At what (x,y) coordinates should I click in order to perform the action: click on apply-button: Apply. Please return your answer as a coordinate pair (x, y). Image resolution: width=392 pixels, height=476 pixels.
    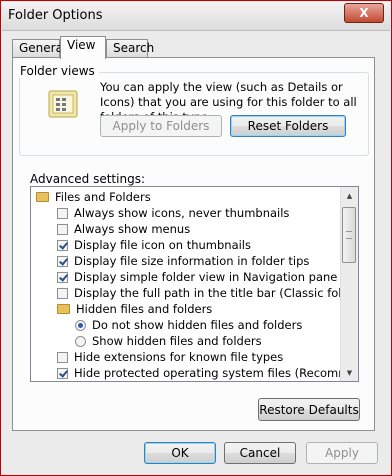
    Looking at the image, I should click on (342, 453).